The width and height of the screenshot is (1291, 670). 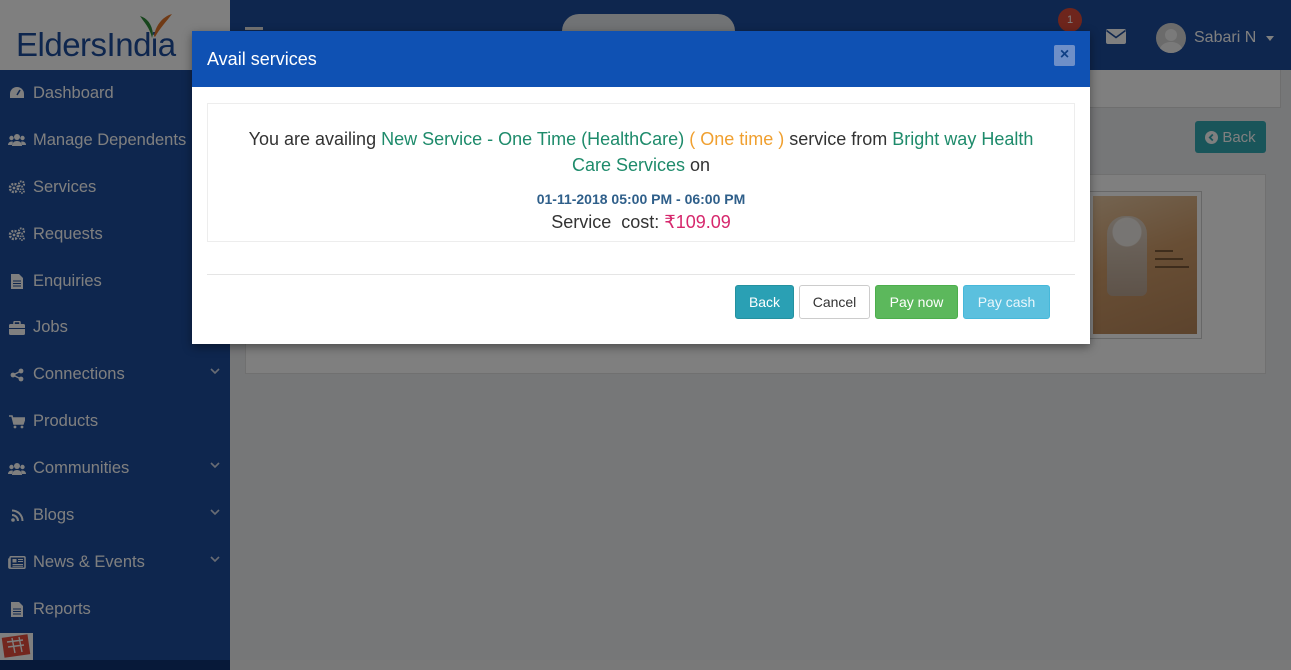 What do you see at coordinates (737, 139) in the screenshot?
I see `service-frequency: ( One time )` at bounding box center [737, 139].